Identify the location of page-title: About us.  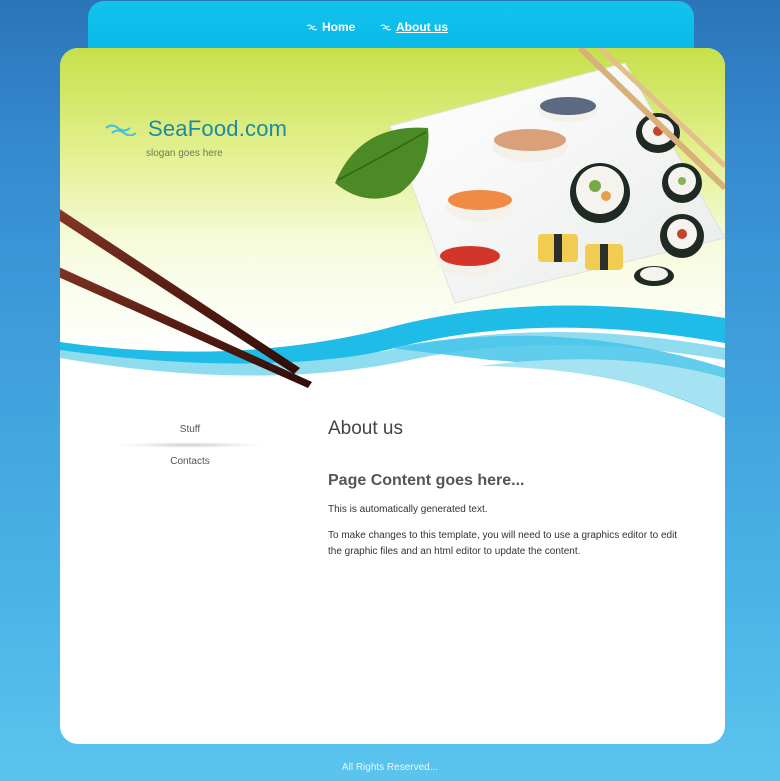
(365, 428).